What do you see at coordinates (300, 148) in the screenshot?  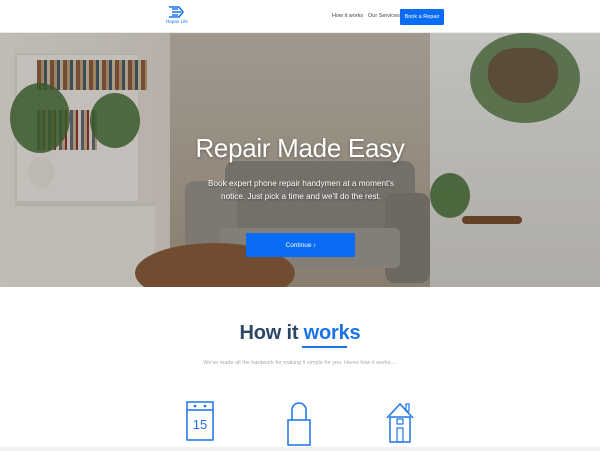 I see `hero-title: Repair Made Easy` at bounding box center [300, 148].